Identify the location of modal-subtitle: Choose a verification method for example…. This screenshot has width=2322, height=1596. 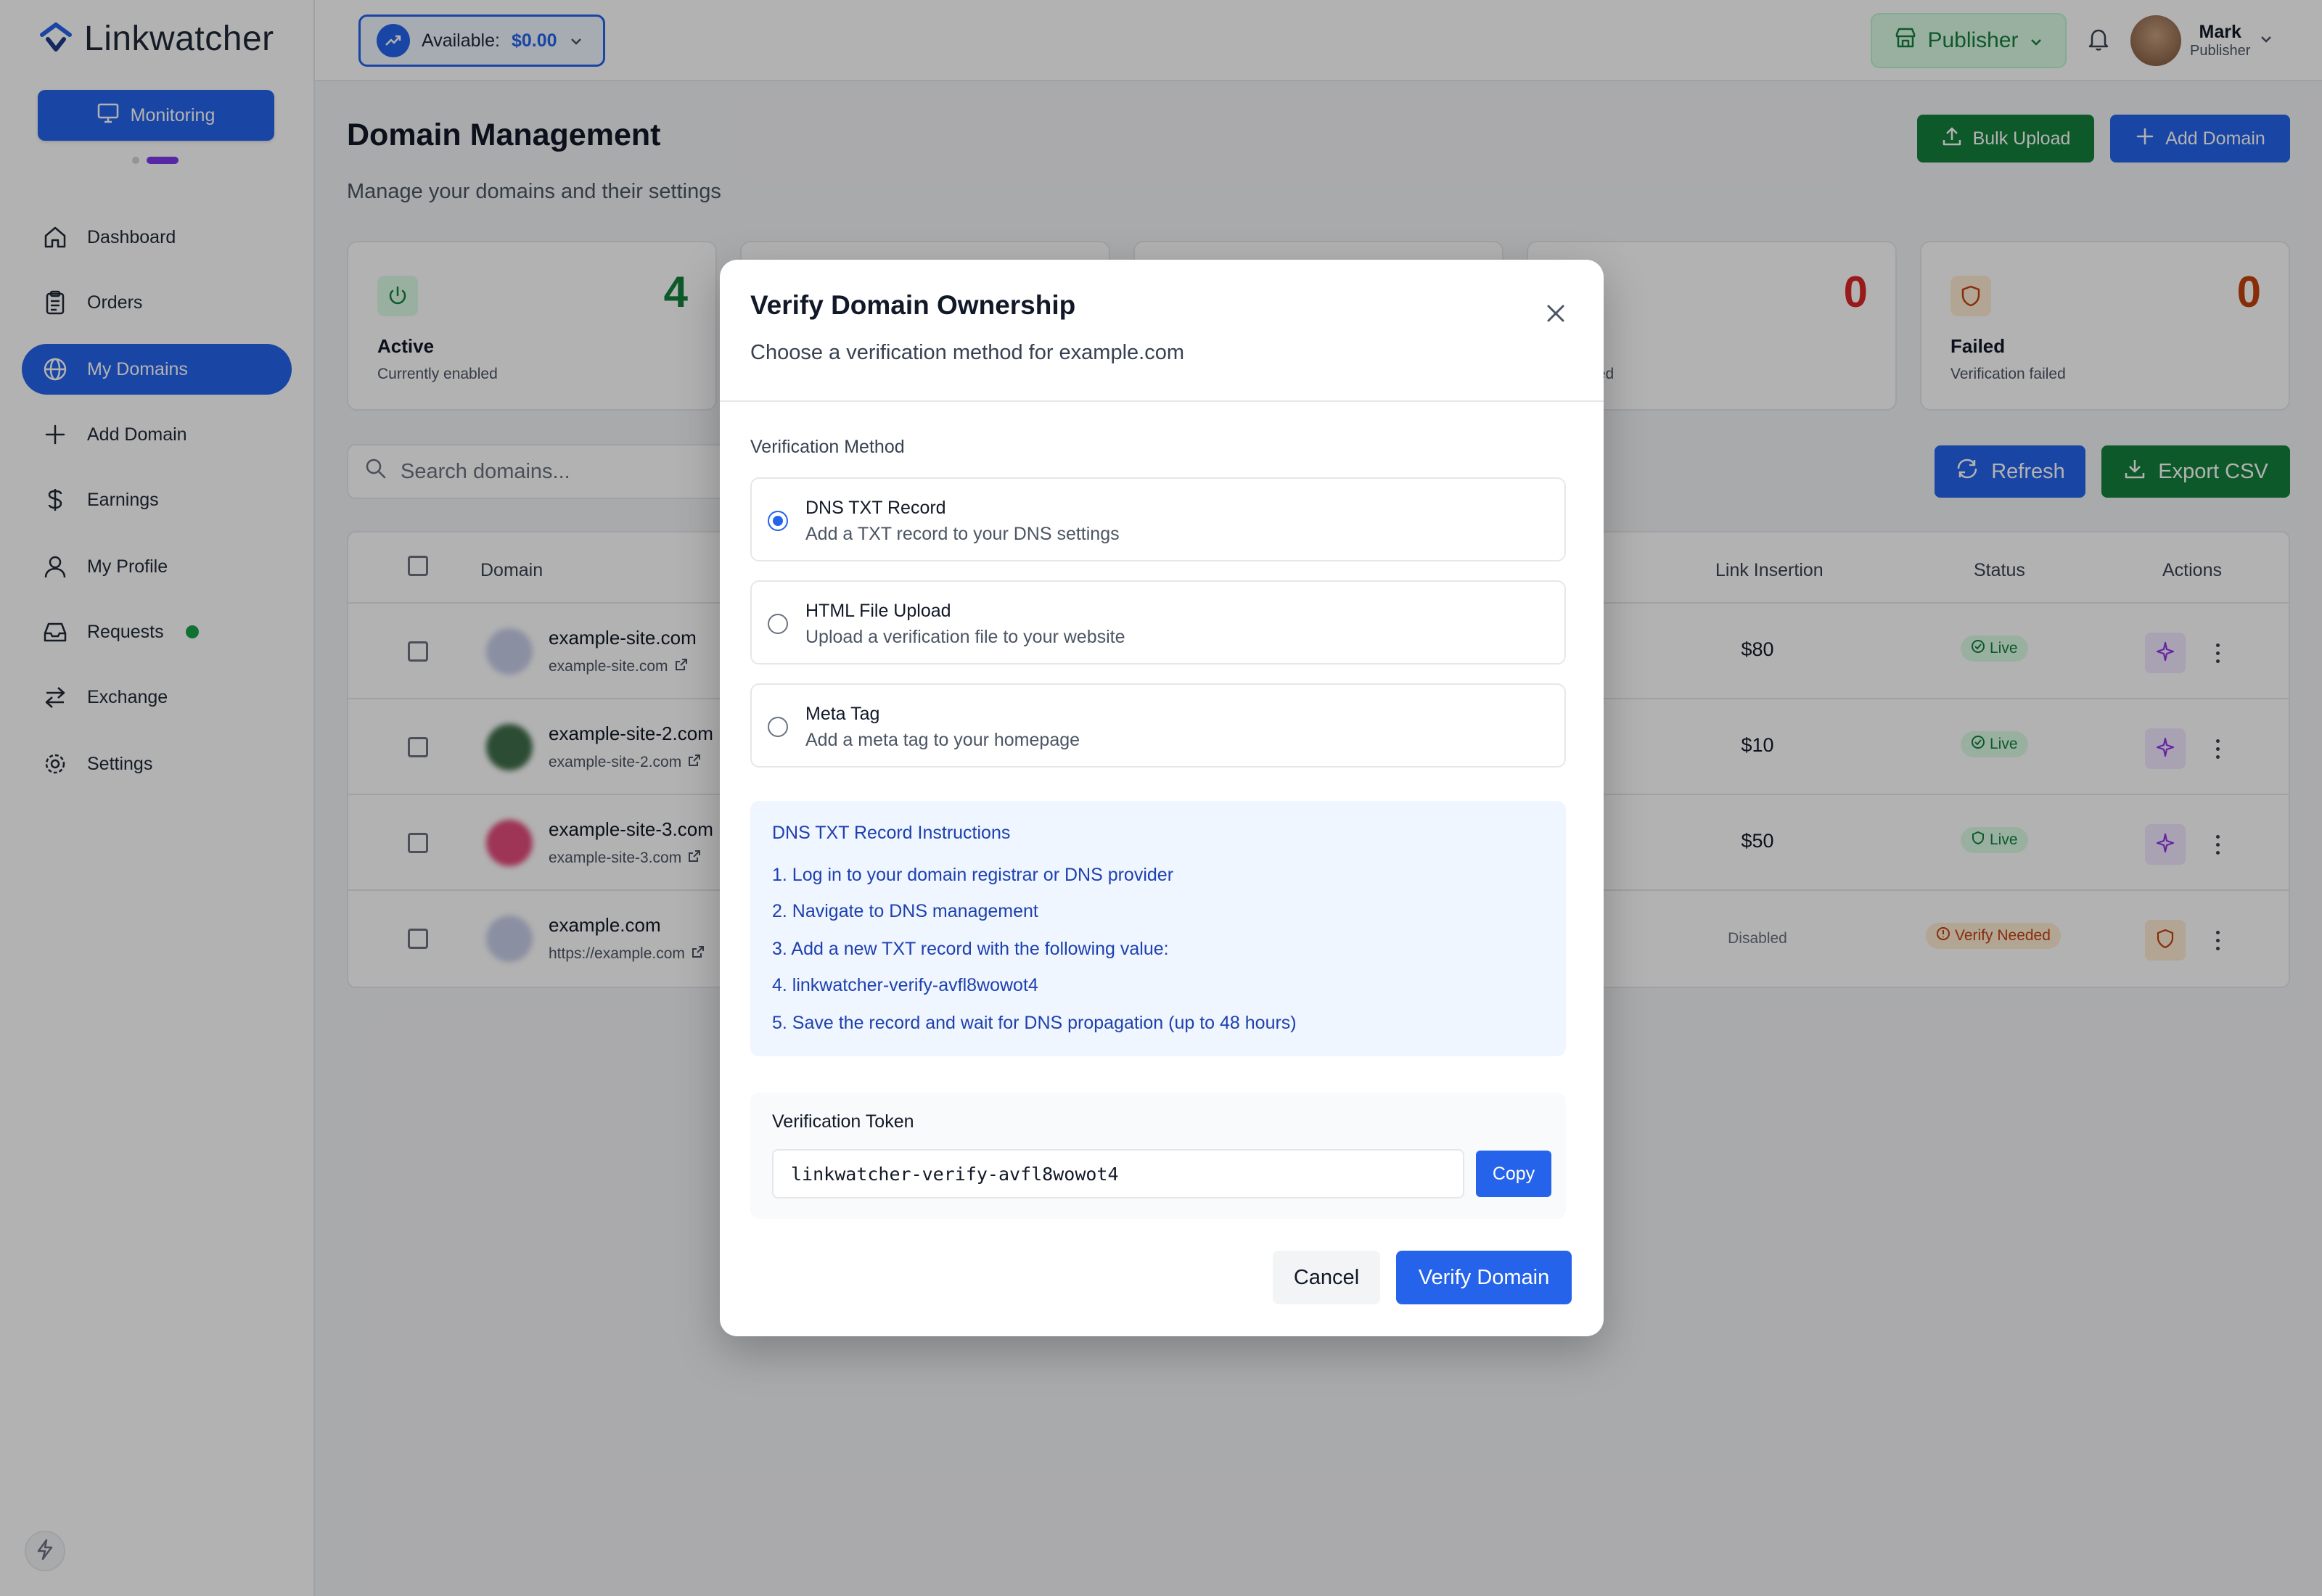
(968, 352).